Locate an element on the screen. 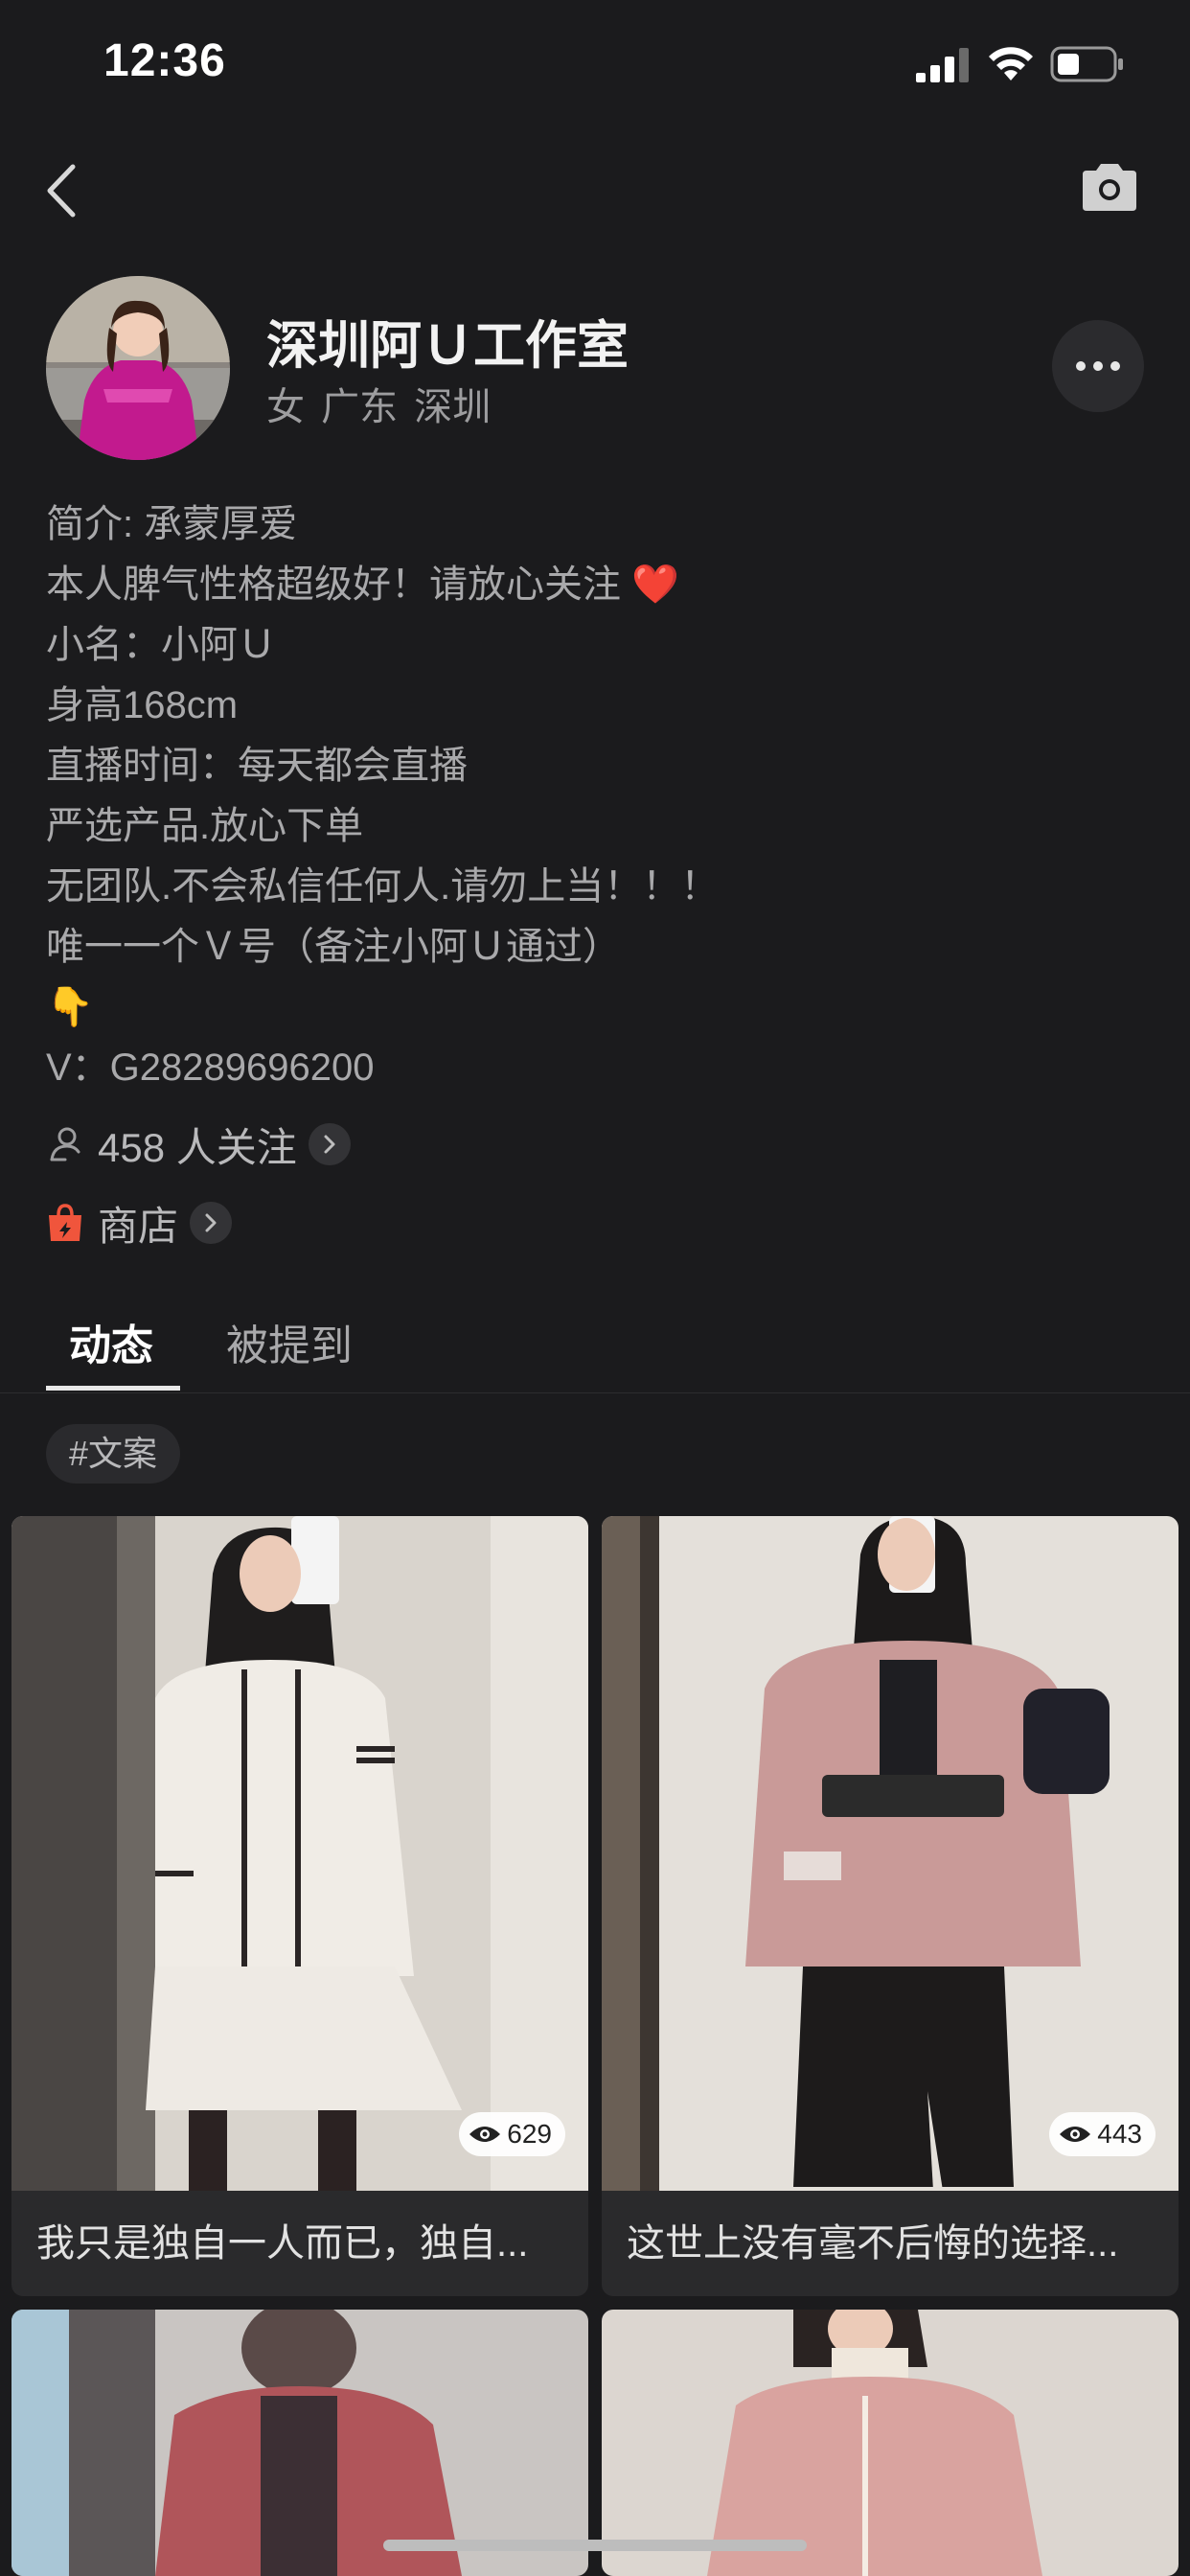 This screenshot has width=1190, height=2576. shopping-bag-icon is located at coordinates (65, 1222).